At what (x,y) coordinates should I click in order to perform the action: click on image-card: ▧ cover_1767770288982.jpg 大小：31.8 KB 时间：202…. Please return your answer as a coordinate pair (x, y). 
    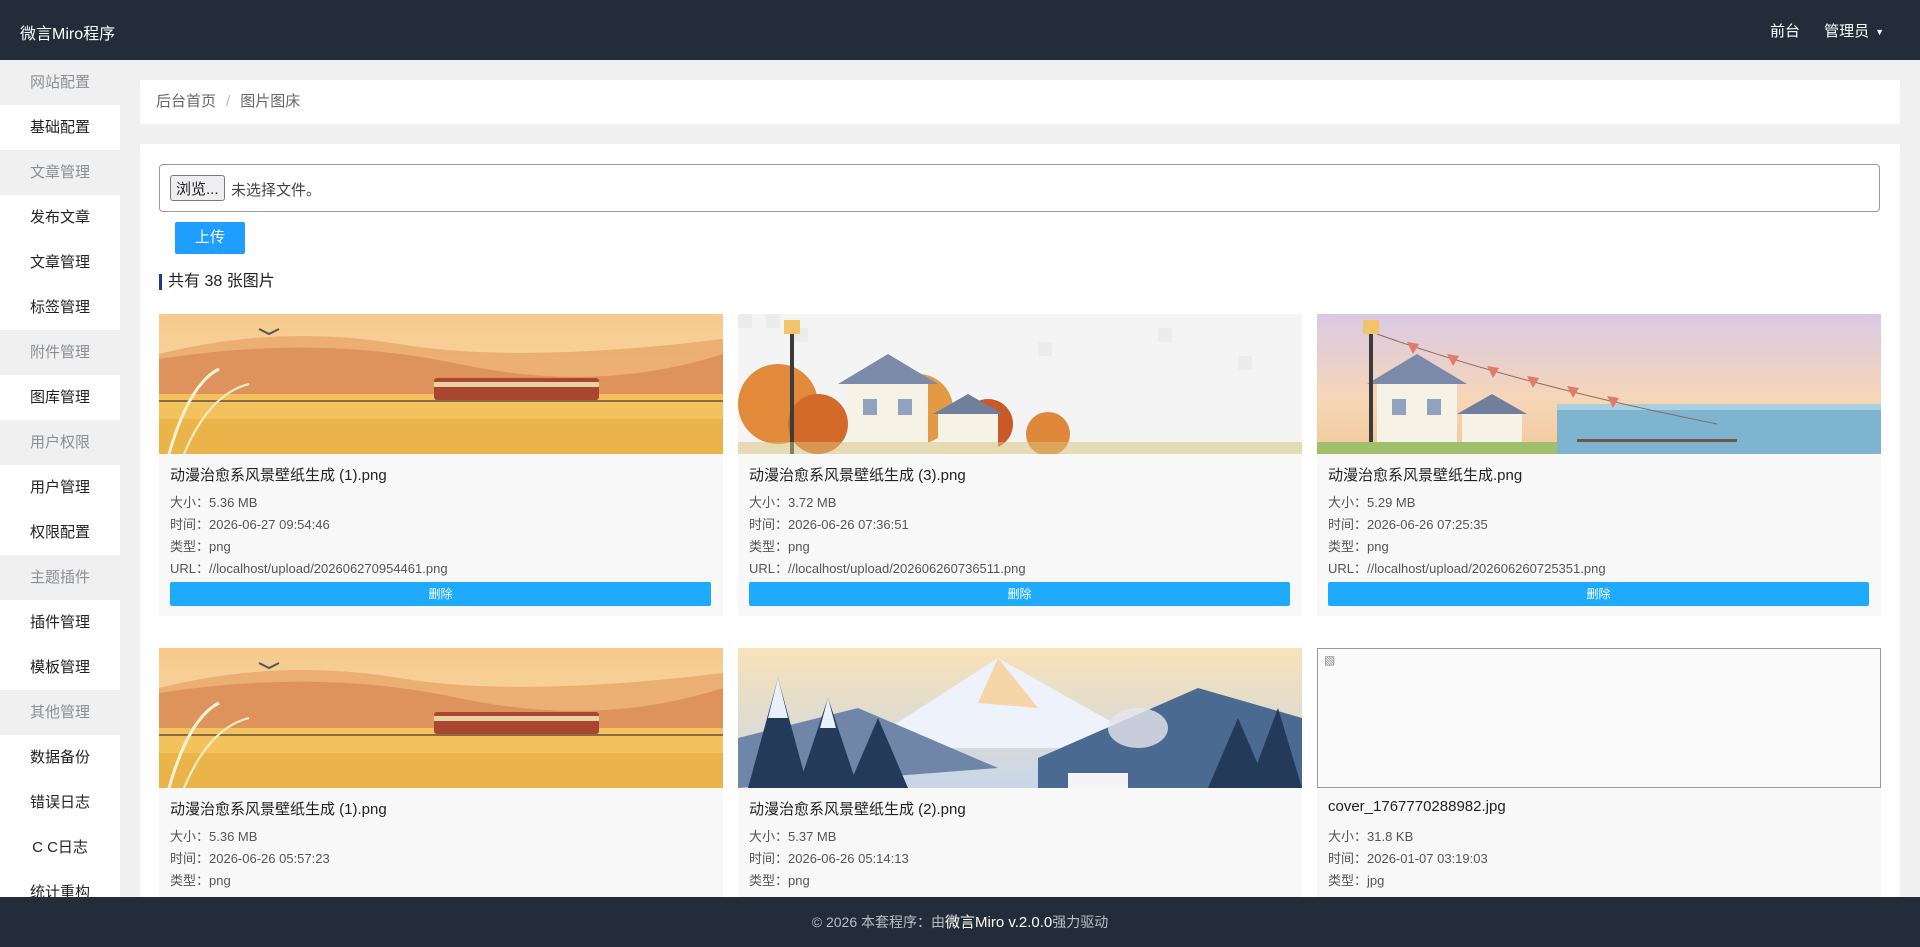
    Looking at the image, I should click on (1599, 772).